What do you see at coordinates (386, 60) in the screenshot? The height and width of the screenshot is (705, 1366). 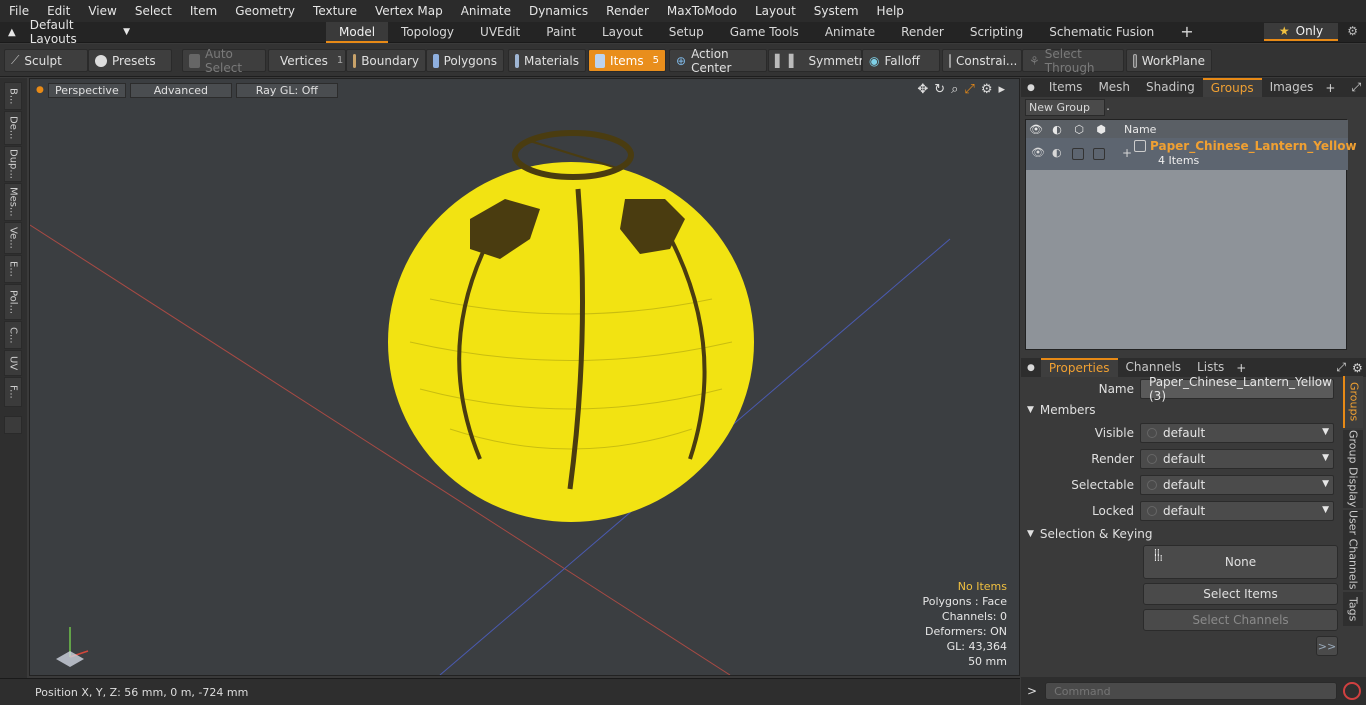 I see `boundary-button: Boundary` at bounding box center [386, 60].